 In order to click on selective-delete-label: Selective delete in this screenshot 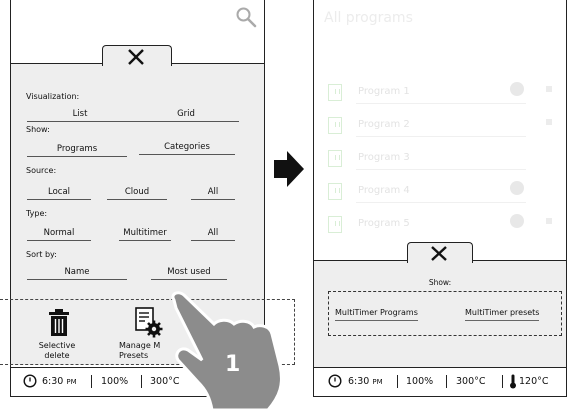, I will do `click(57, 351)`.